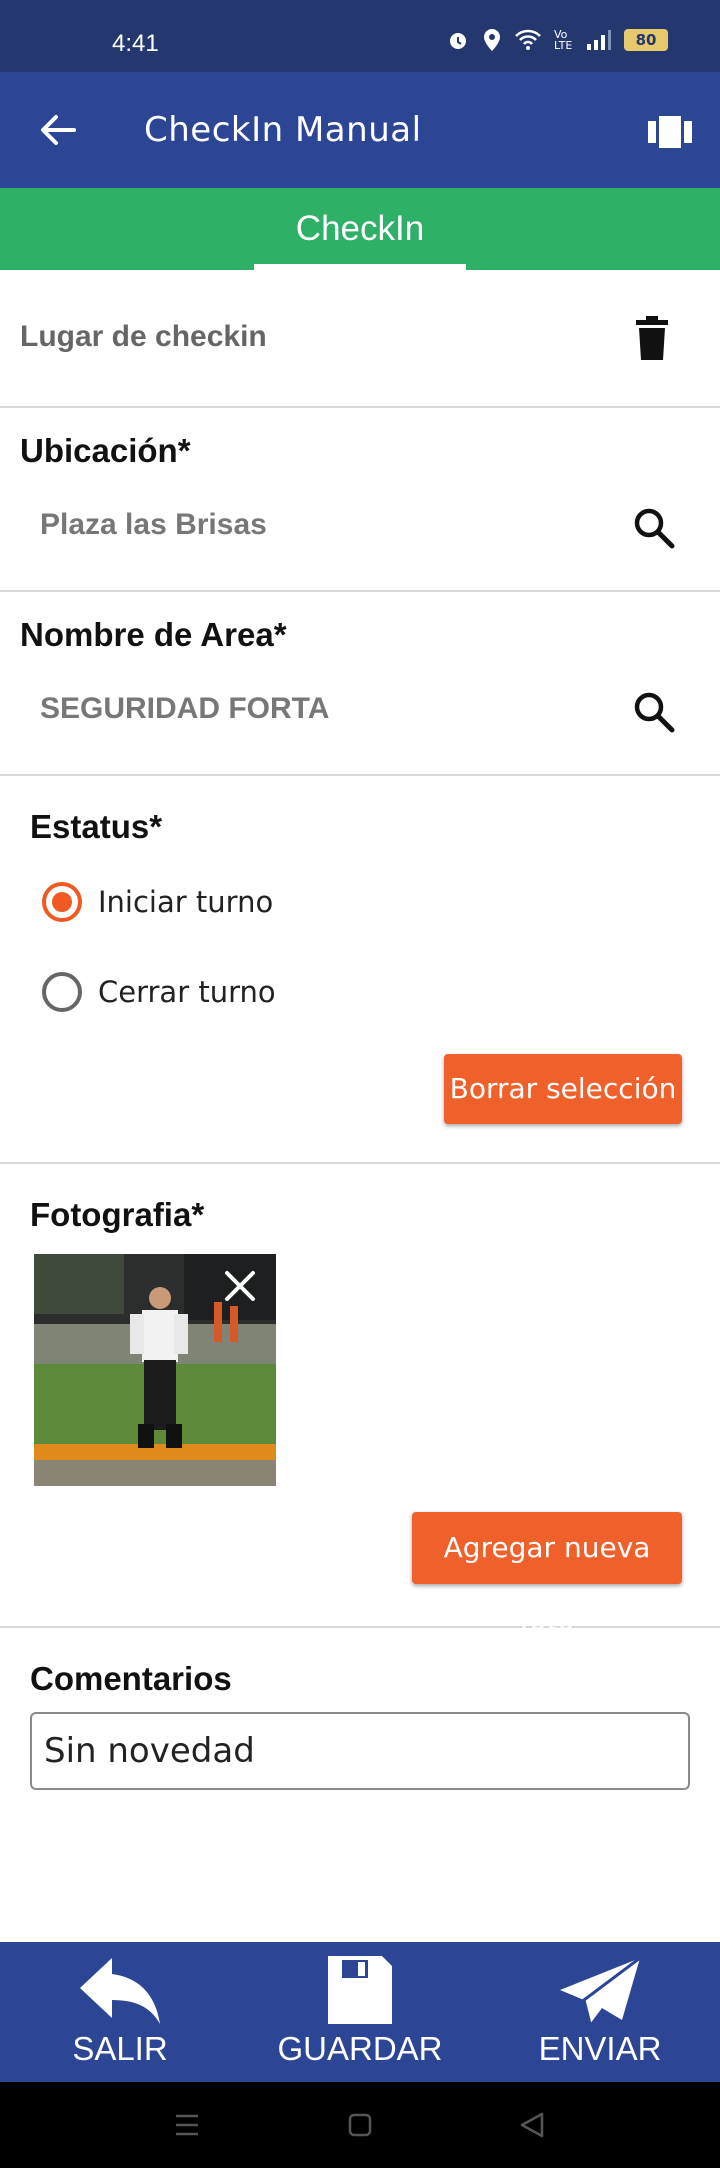  What do you see at coordinates (135, 43) in the screenshot?
I see `status-time: 4:41` at bounding box center [135, 43].